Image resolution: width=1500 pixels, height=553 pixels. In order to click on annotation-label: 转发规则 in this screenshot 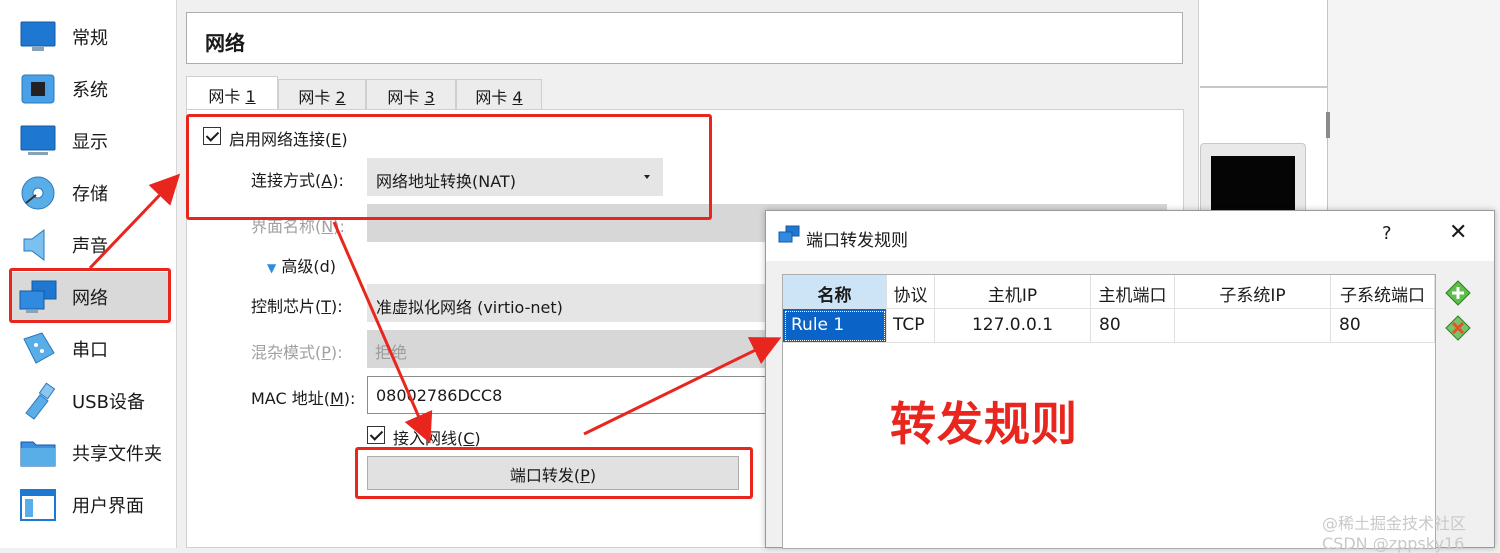, I will do `click(984, 424)`.